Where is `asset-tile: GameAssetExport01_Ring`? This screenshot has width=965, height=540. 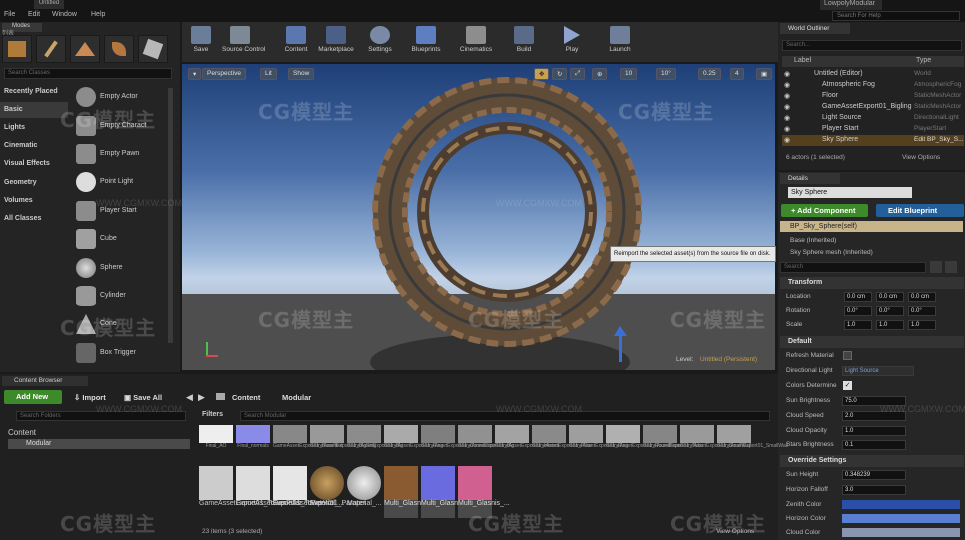 asset-tile: GameAssetExport01_Ring is located at coordinates (413, 444).